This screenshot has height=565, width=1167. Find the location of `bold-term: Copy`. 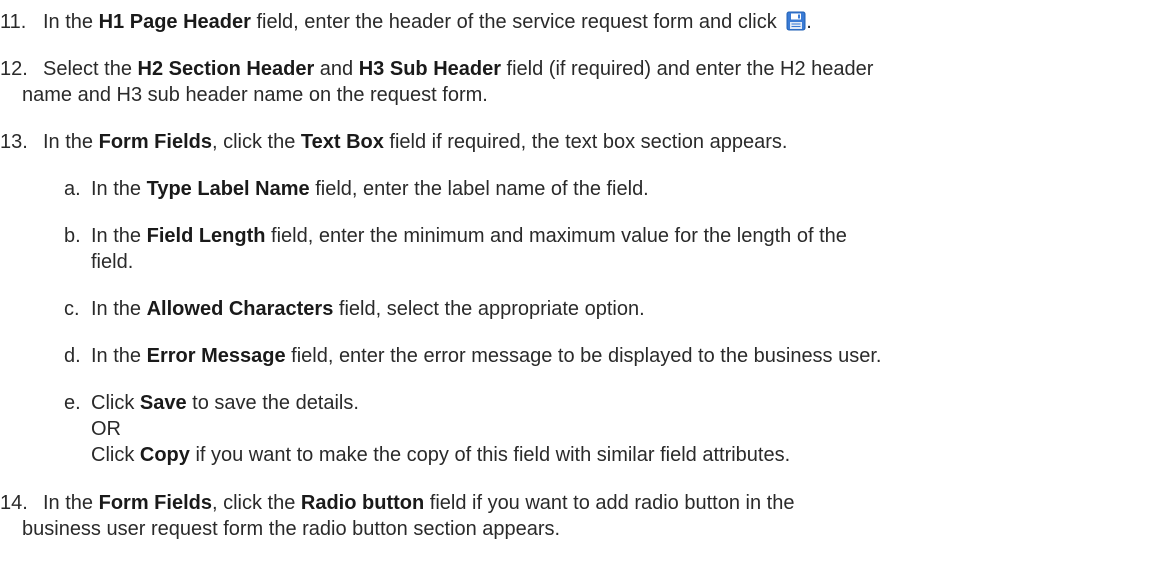

bold-term: Copy is located at coordinates (164, 455).